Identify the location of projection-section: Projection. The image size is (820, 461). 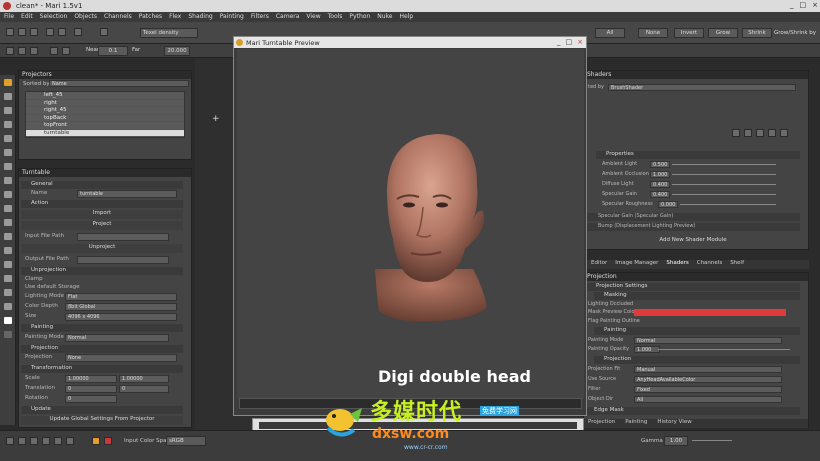
(102, 349).